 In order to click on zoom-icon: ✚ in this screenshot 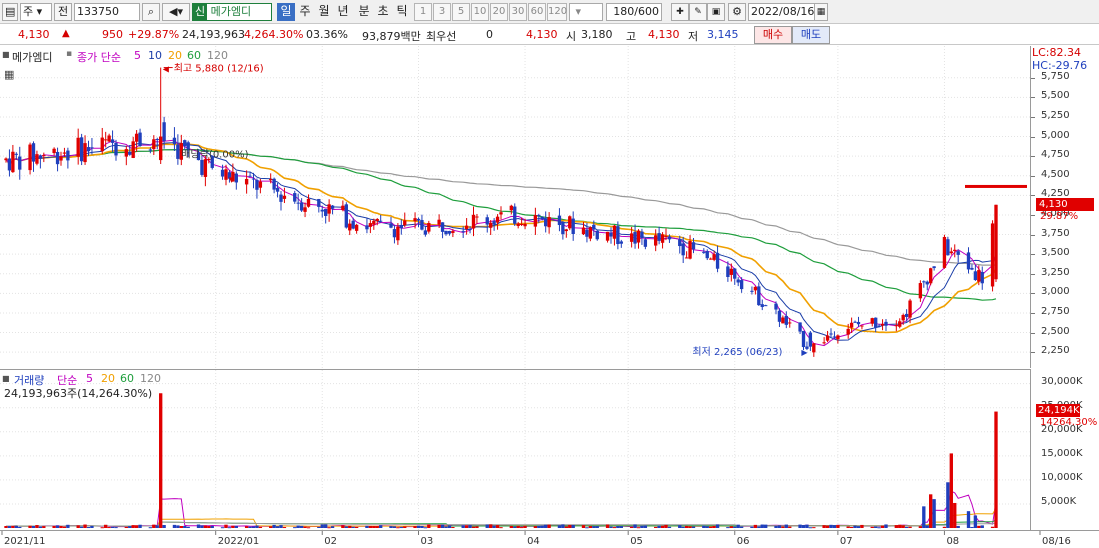, I will do `click(680, 12)`.